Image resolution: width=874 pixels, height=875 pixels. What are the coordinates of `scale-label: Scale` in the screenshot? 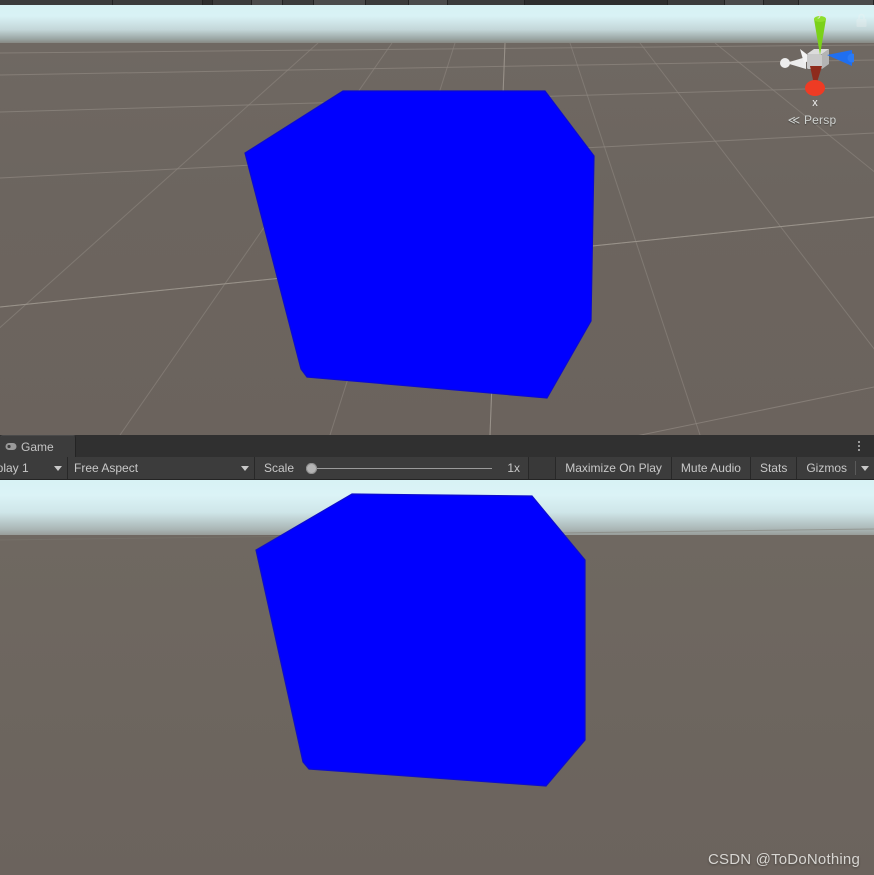 It's located at (279, 468).